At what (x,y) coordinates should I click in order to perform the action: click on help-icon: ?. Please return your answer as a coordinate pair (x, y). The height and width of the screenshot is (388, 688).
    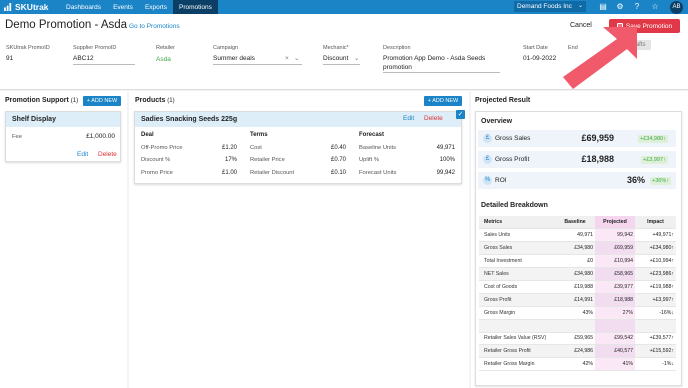
    Looking at the image, I should click on (637, 7).